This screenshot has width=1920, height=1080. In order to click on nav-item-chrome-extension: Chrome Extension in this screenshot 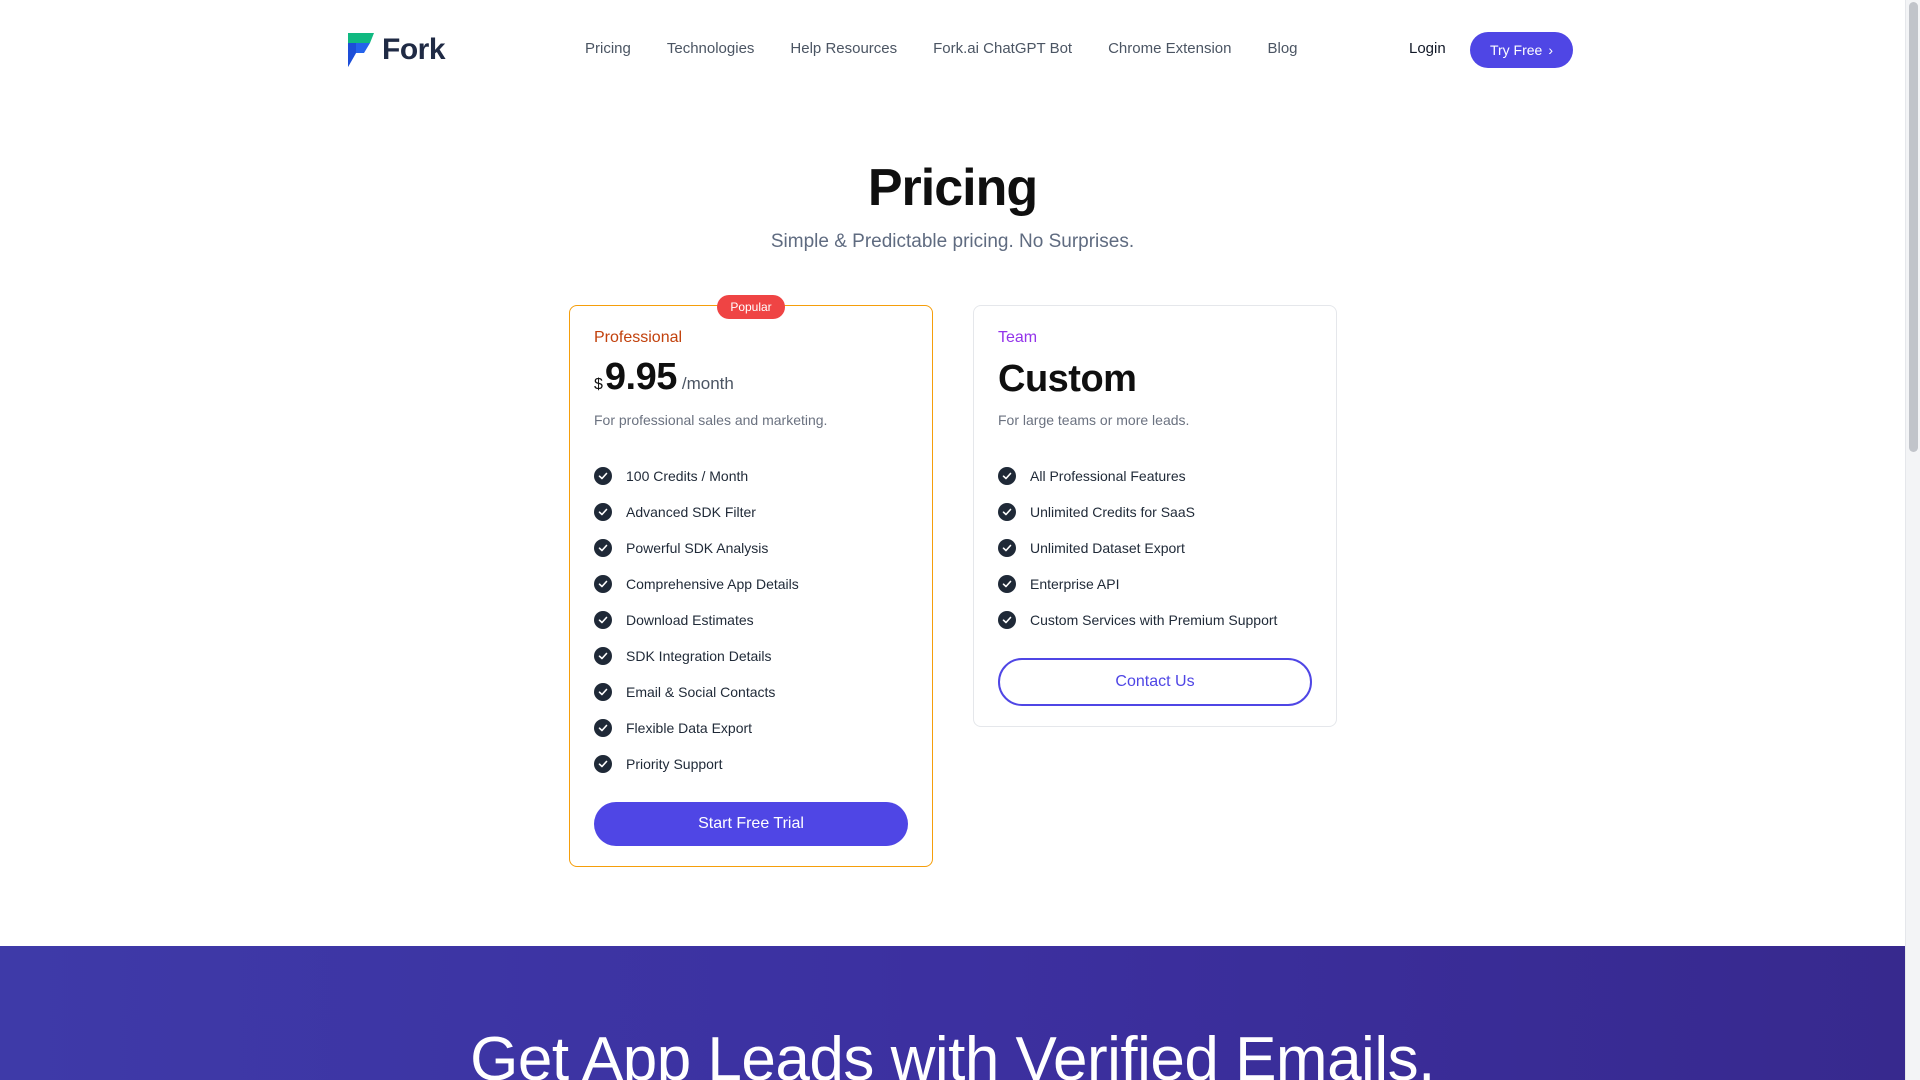, I will do `click(1169, 48)`.